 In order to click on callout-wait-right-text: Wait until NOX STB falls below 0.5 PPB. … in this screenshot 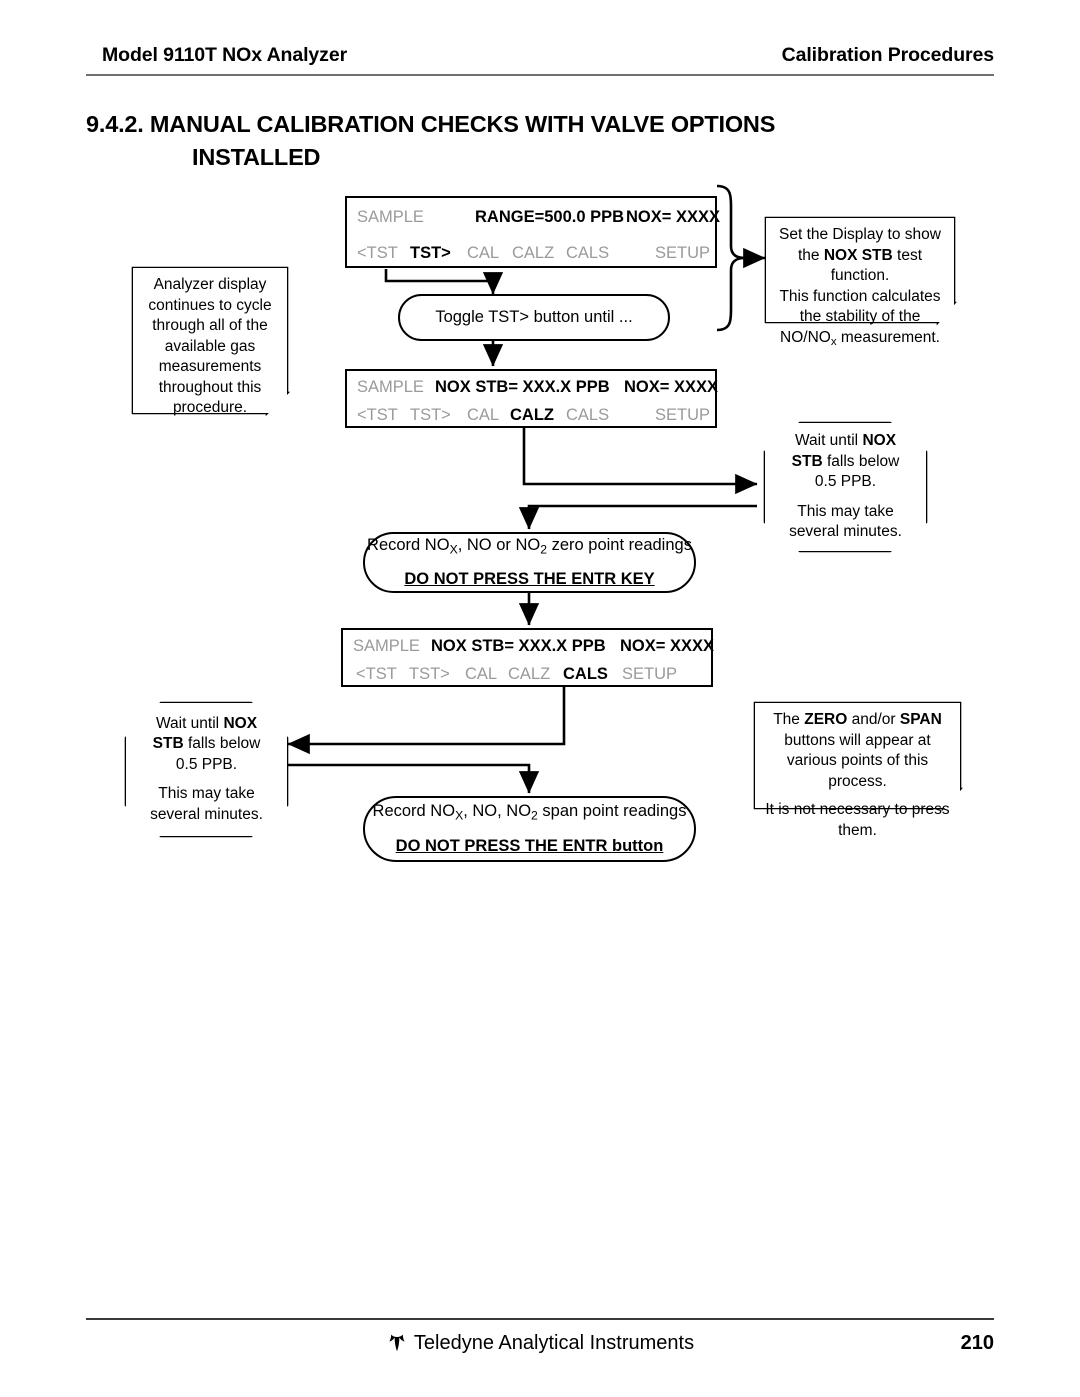, I will do `click(845, 487)`.